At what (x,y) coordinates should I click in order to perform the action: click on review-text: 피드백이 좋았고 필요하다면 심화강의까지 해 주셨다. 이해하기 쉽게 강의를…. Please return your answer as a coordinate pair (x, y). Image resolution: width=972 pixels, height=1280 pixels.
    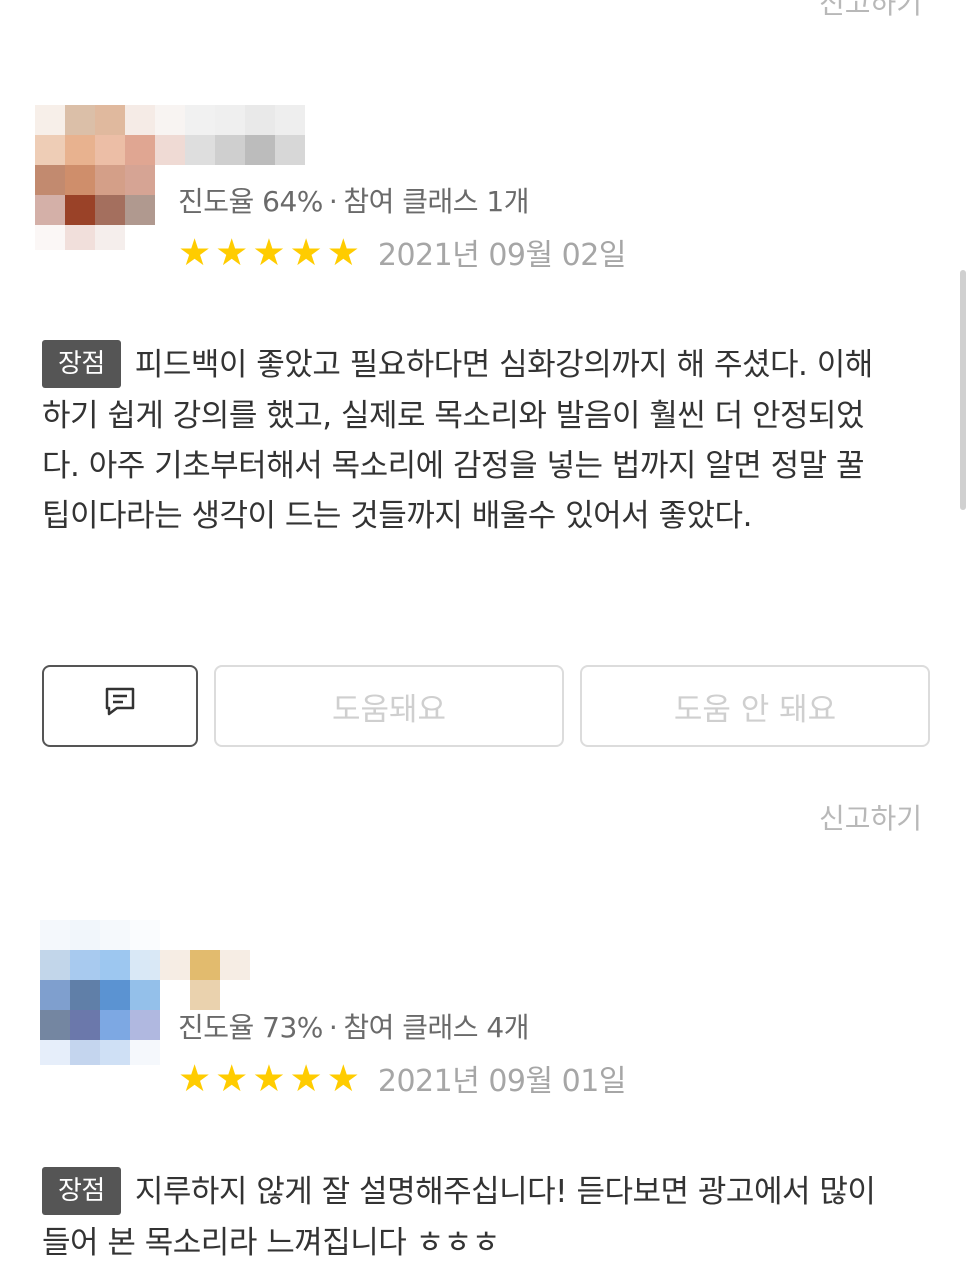
    Looking at the image, I should click on (457, 440).